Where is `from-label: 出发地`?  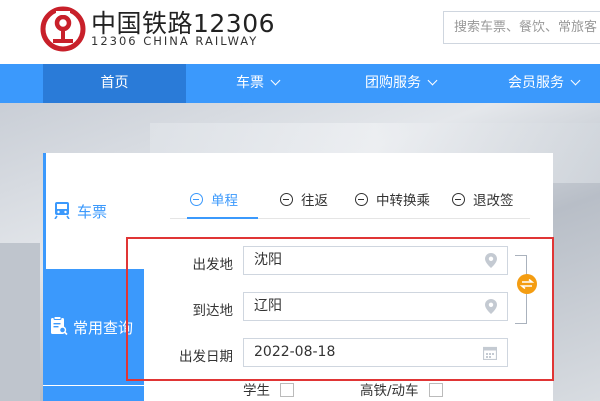 from-label: 出发地 is located at coordinates (213, 265).